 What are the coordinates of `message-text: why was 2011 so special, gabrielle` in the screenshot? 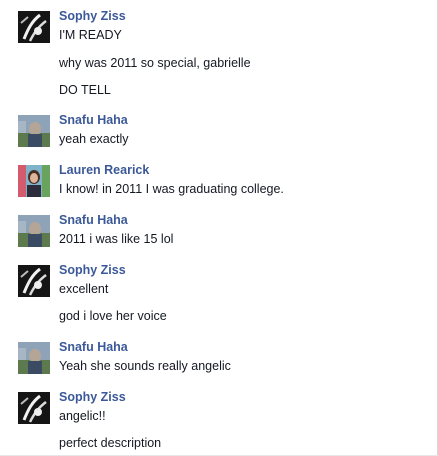 It's located at (155, 63).